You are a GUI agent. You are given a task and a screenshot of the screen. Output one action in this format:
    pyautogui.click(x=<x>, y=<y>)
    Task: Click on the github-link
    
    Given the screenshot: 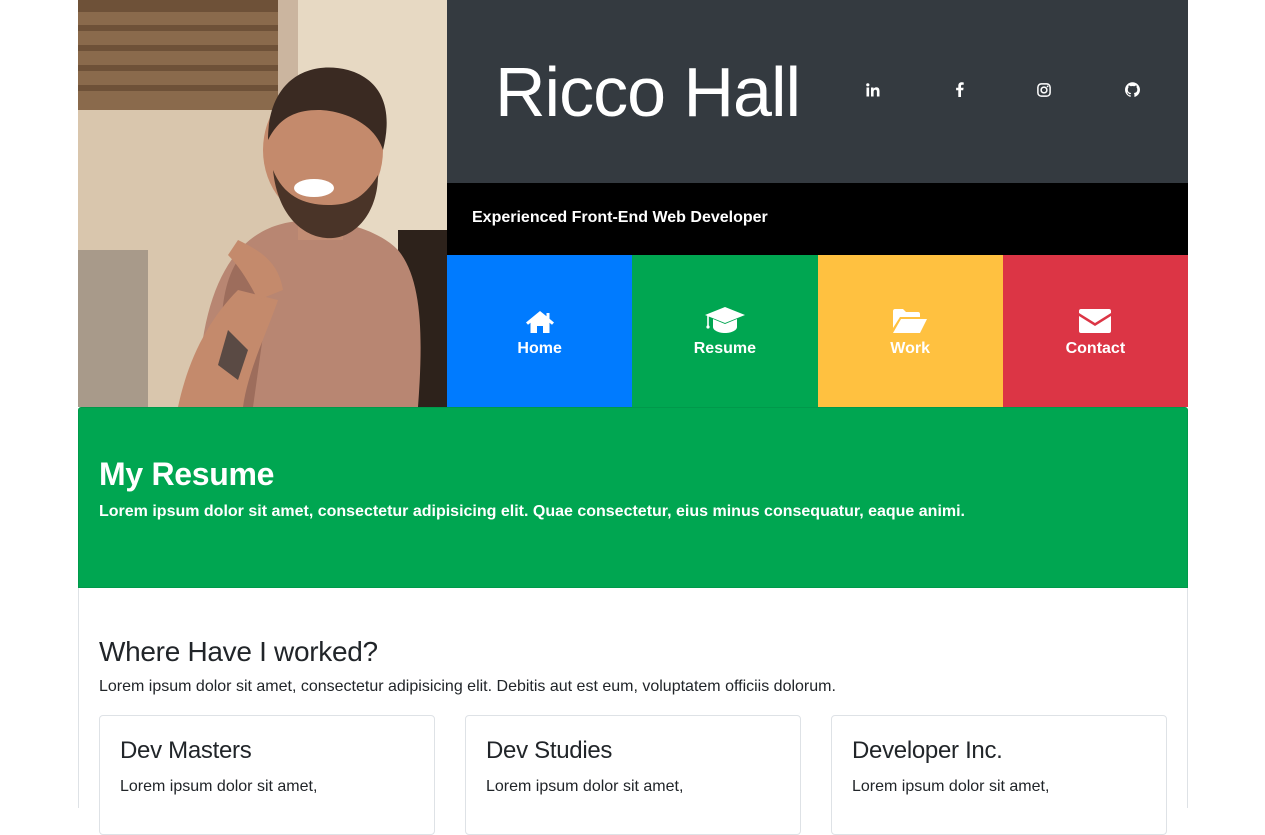 What is the action you would take?
    pyautogui.click(x=1132, y=92)
    